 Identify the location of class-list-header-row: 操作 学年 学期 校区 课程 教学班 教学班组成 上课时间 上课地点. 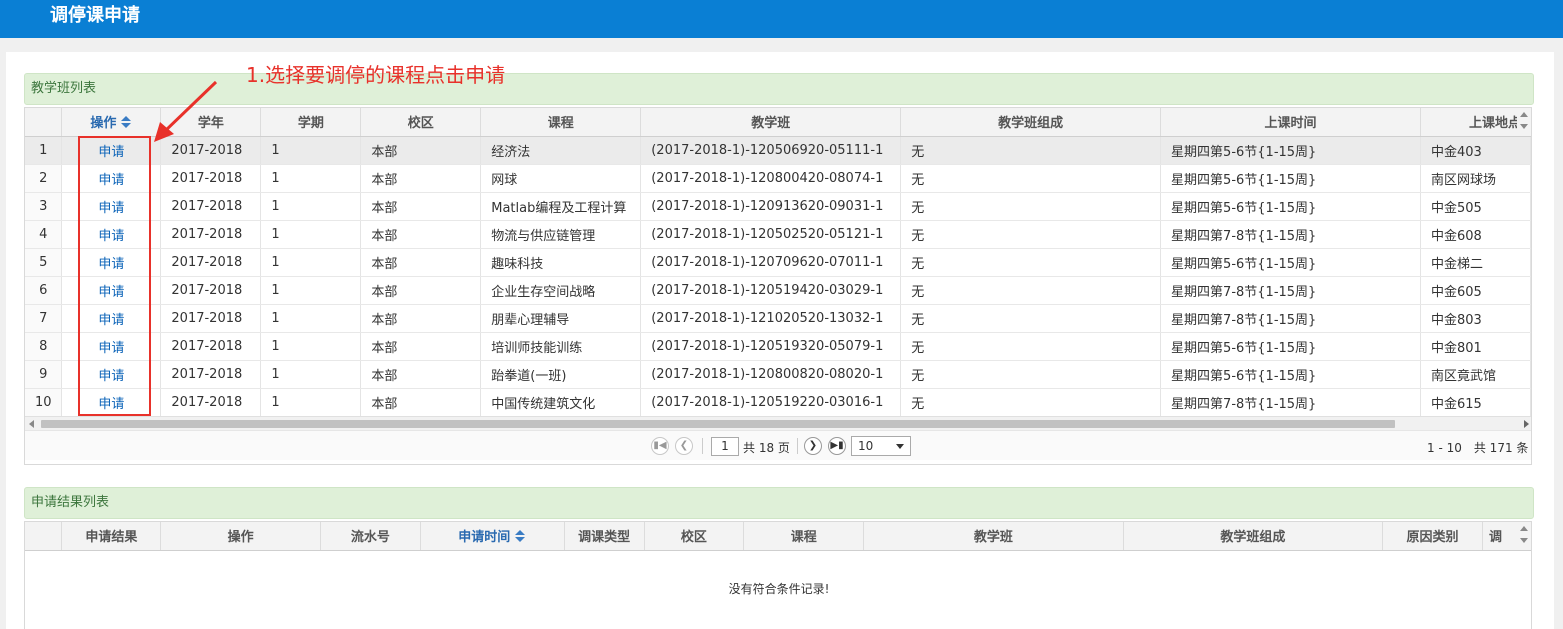
(778, 122).